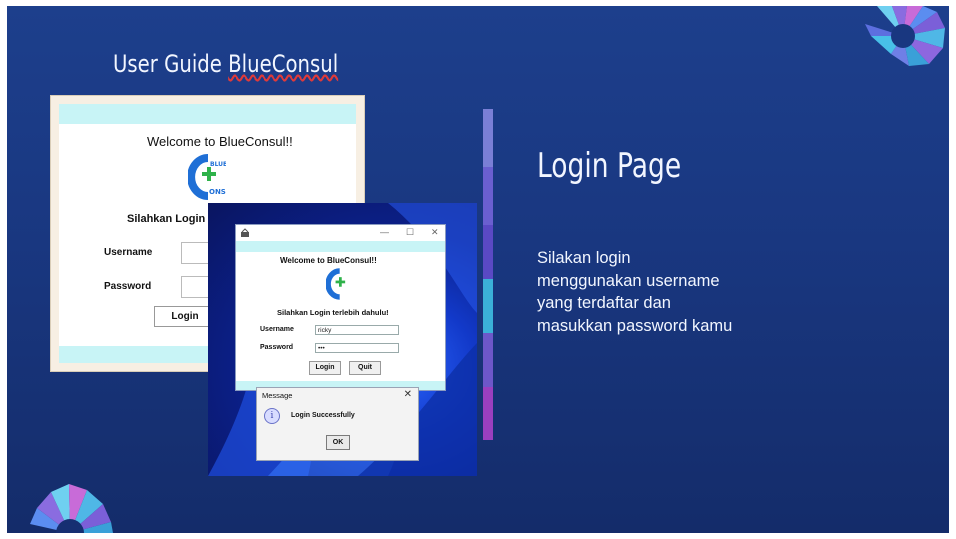  I want to click on decorative-fan-bottom-left, so click(71, 508).